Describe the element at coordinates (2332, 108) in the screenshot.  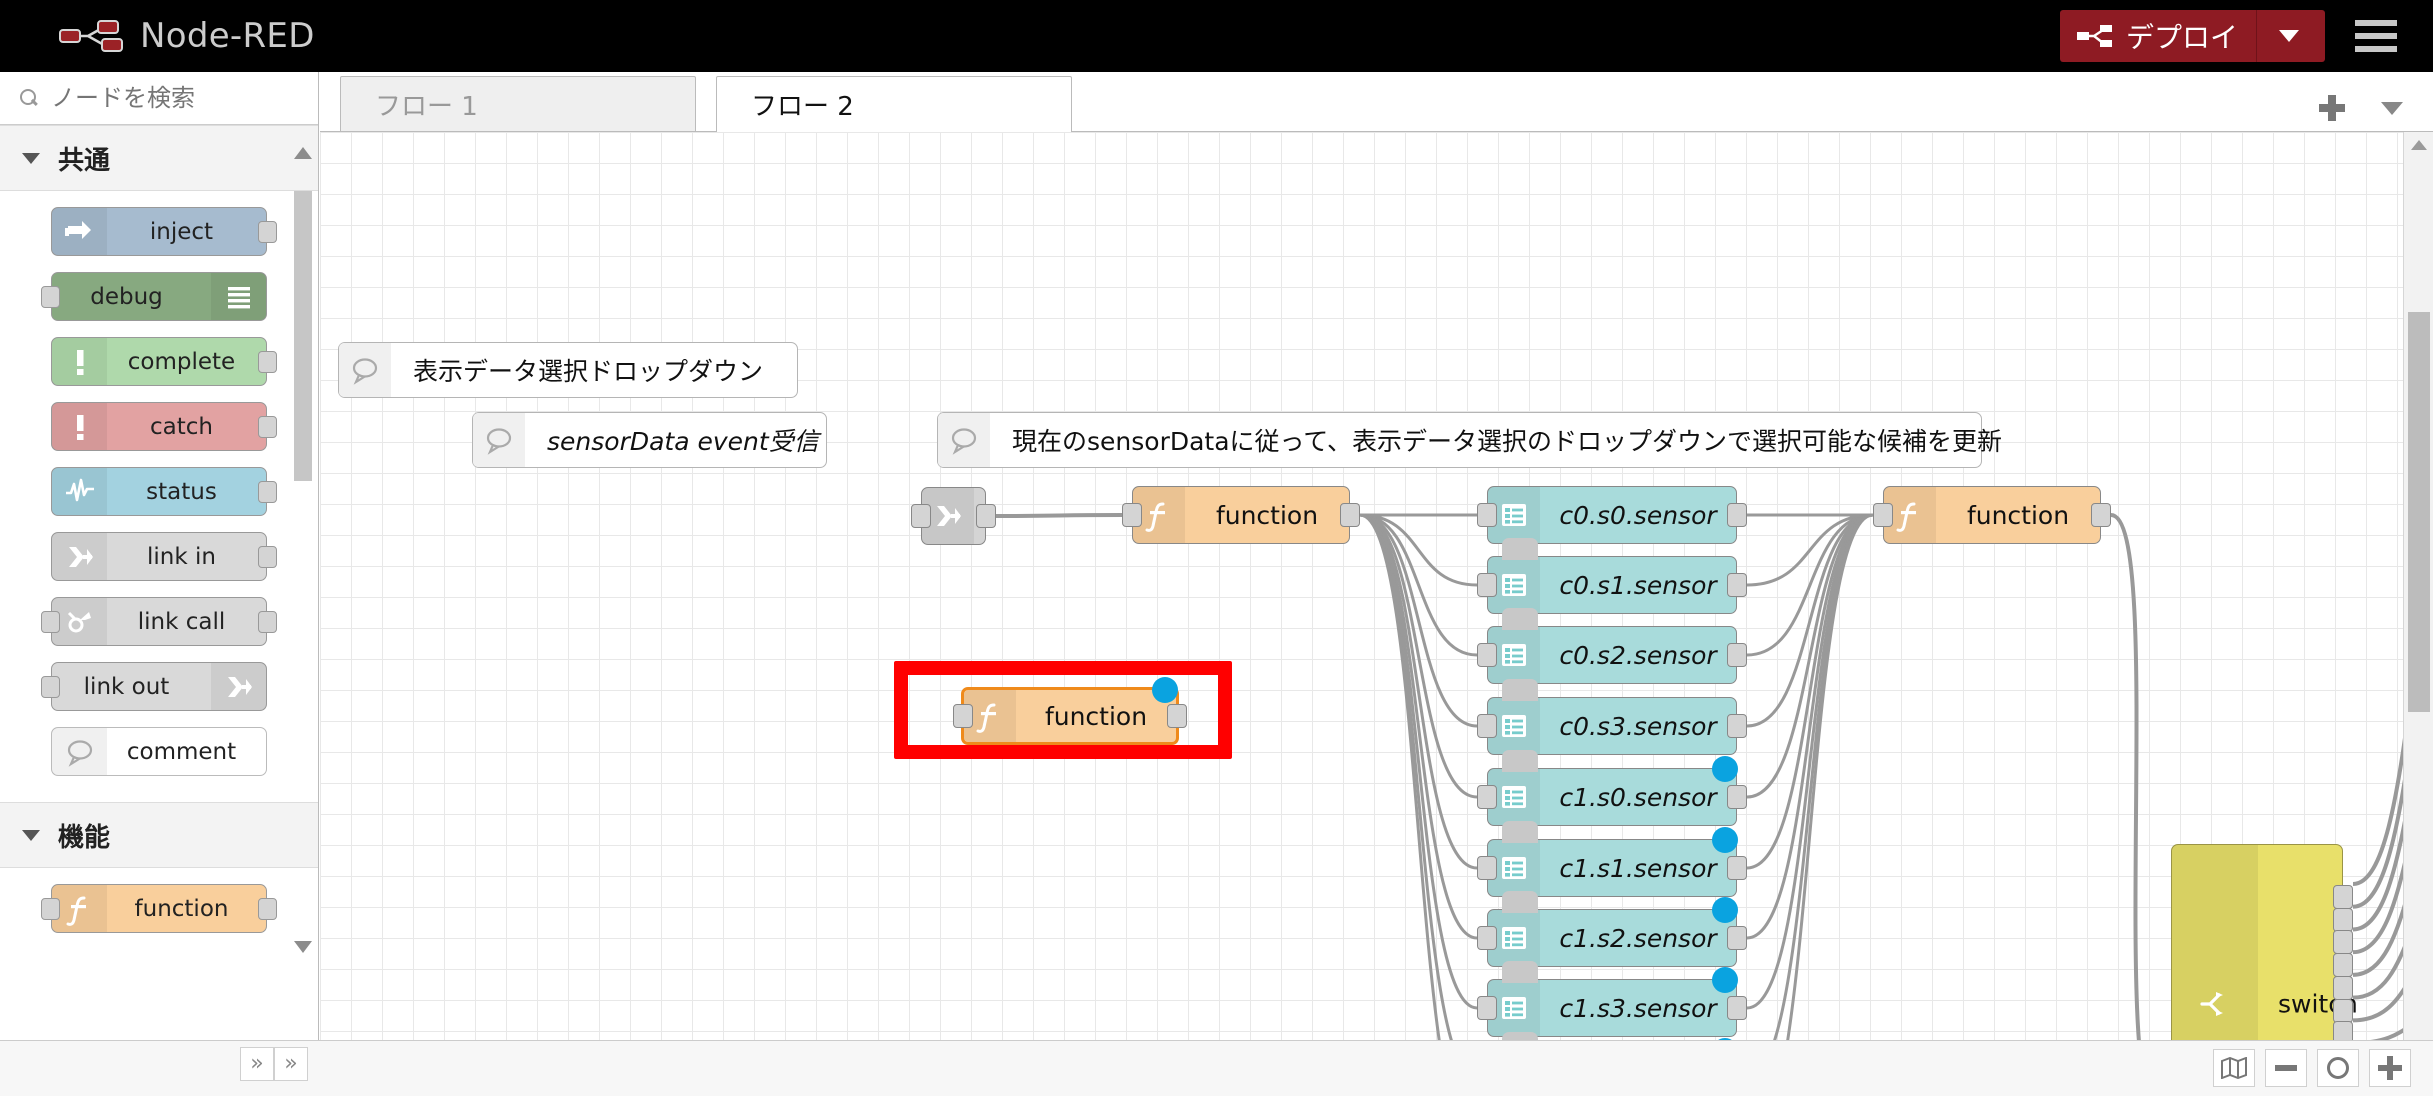
I see `add-flow-tab-icon` at that location.